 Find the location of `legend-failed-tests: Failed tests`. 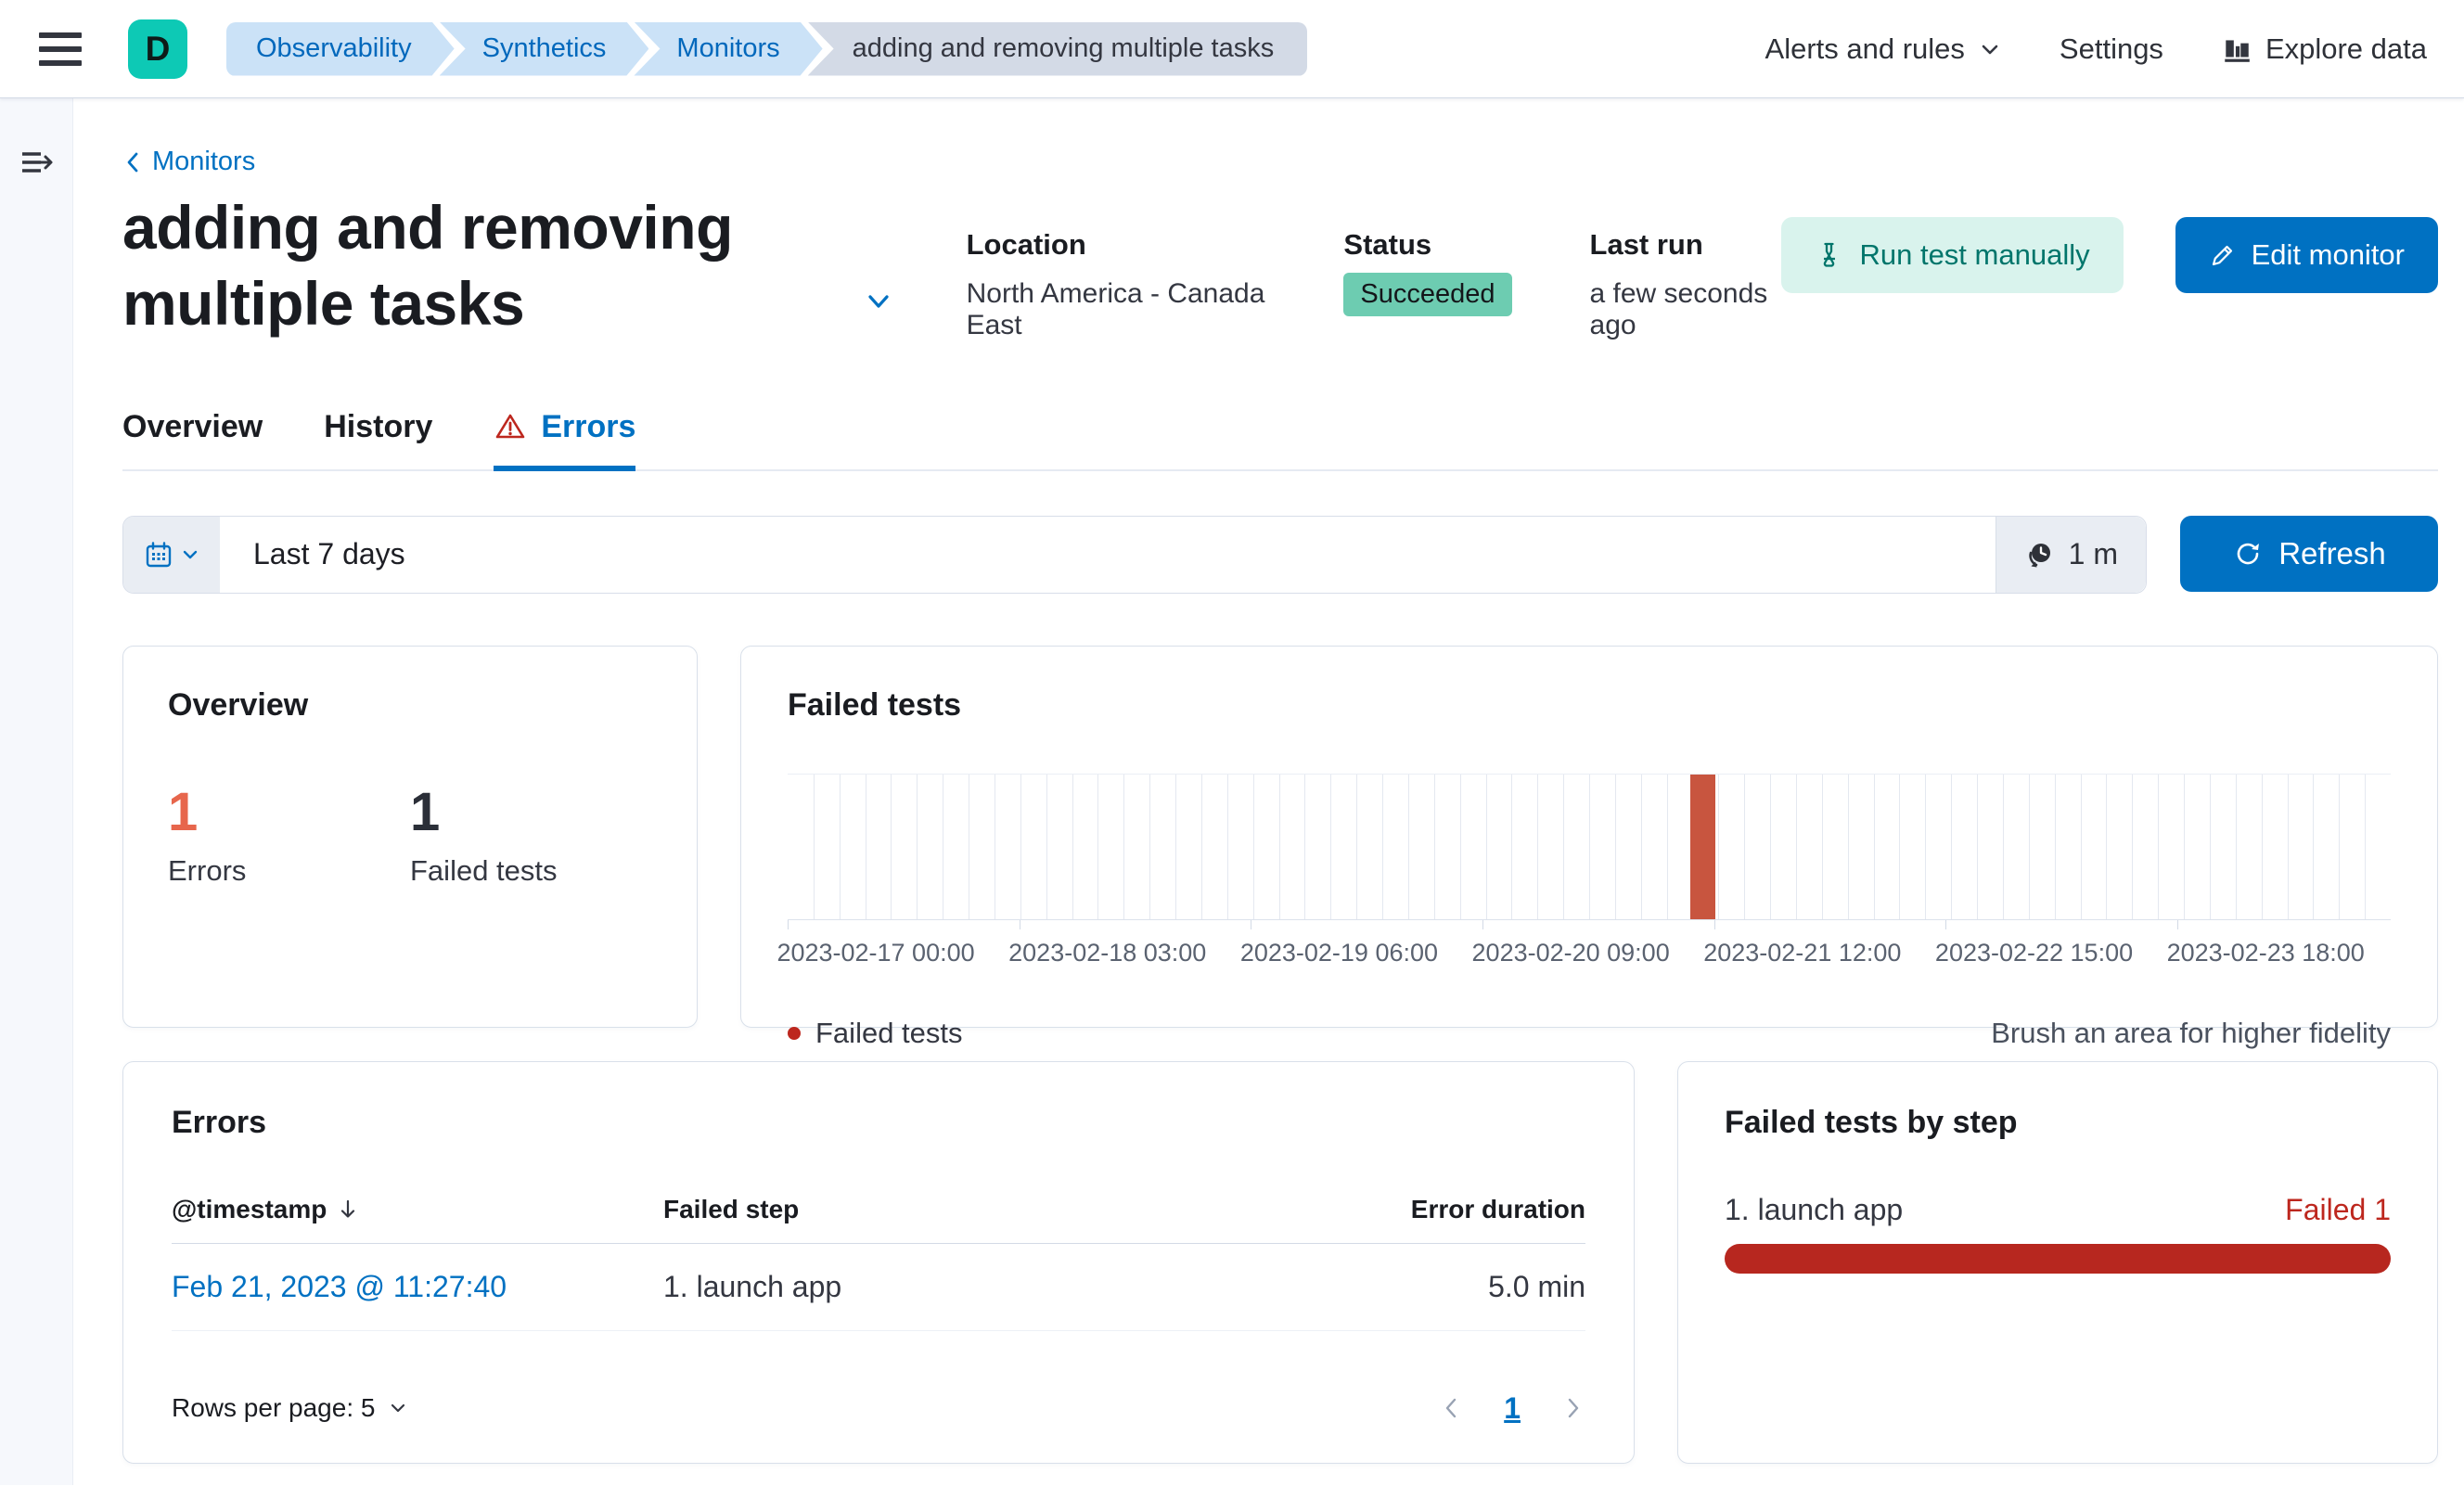

legend-failed-tests: Failed tests is located at coordinates (875, 1033).